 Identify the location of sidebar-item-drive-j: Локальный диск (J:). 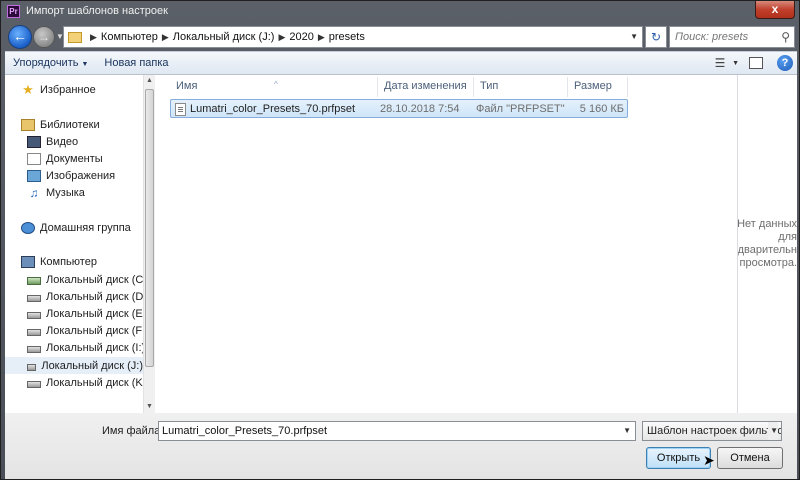
(74, 365).